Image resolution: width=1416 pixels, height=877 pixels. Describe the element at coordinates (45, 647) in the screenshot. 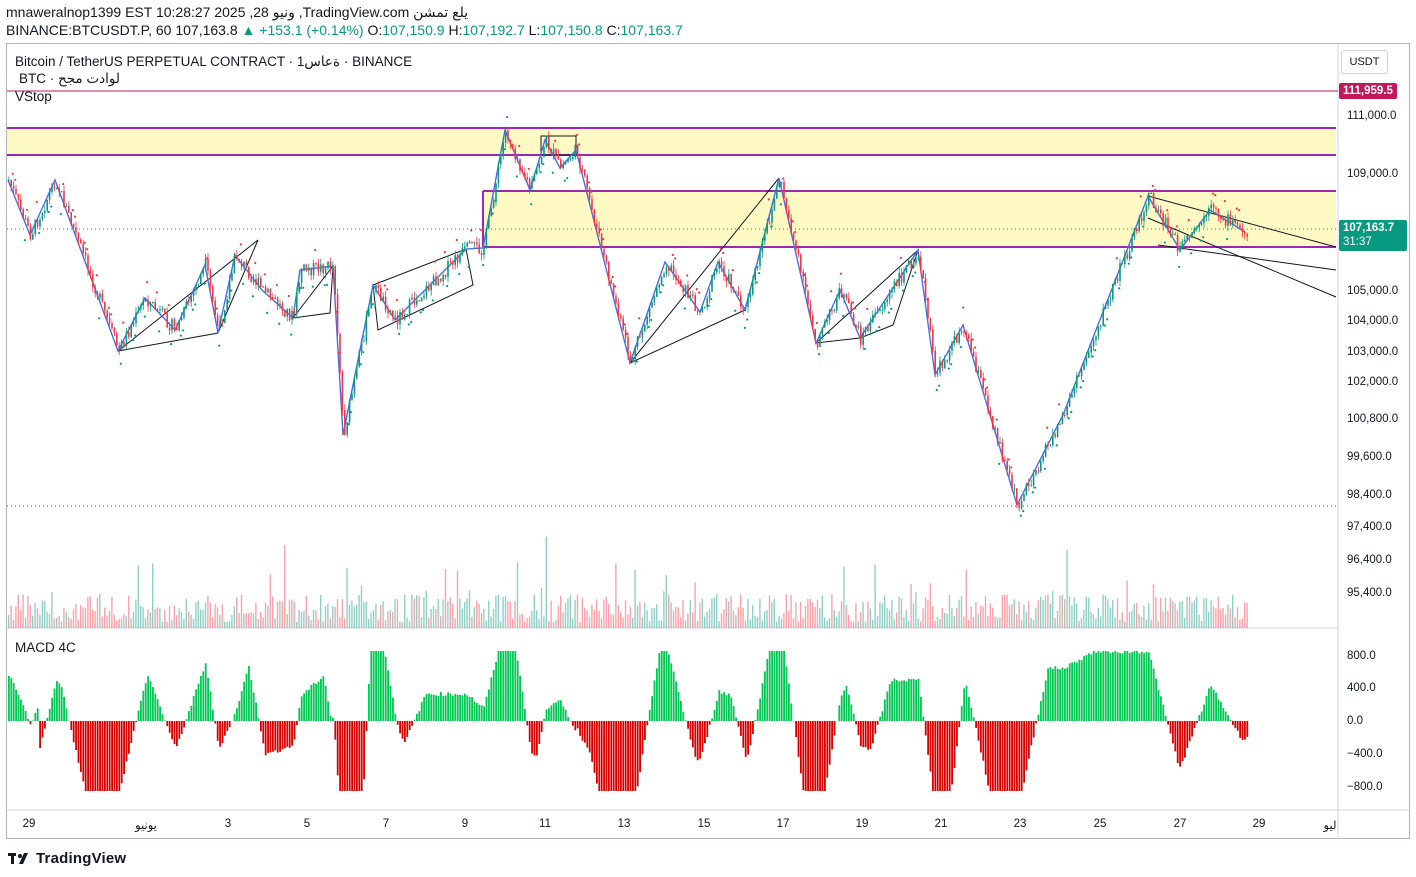

I see `macd-legend: MACD 4C` at that location.